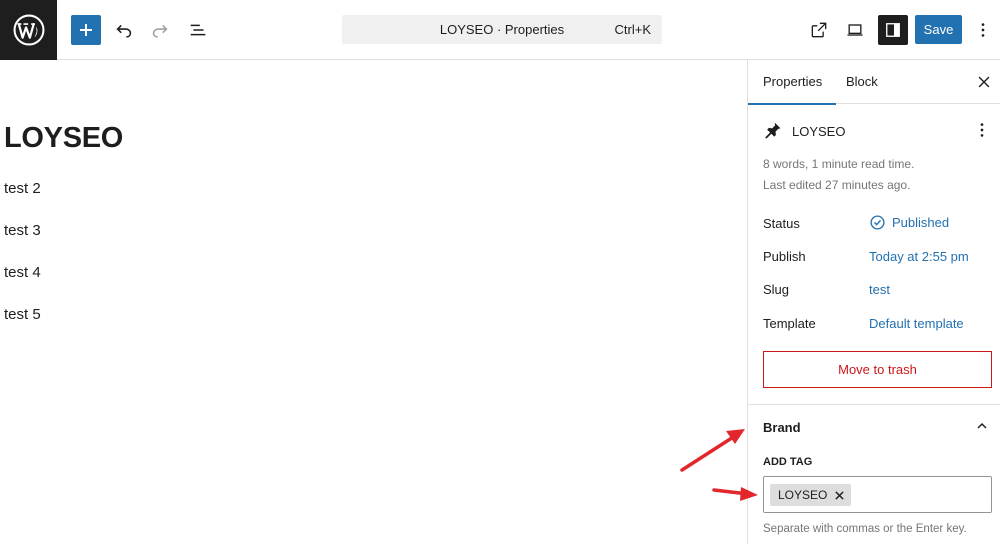 This screenshot has width=1000, height=544. Describe the element at coordinates (874, 404) in the screenshot. I see `panel-divider` at that location.